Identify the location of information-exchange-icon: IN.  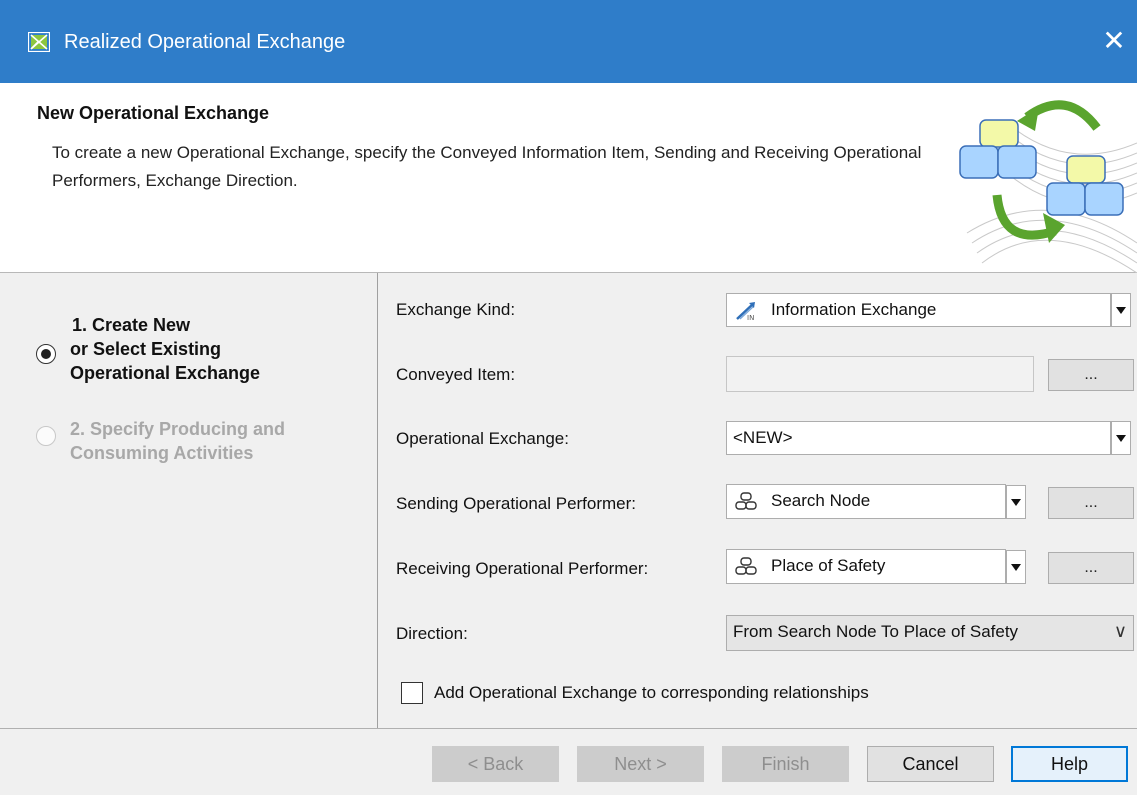
(745, 311).